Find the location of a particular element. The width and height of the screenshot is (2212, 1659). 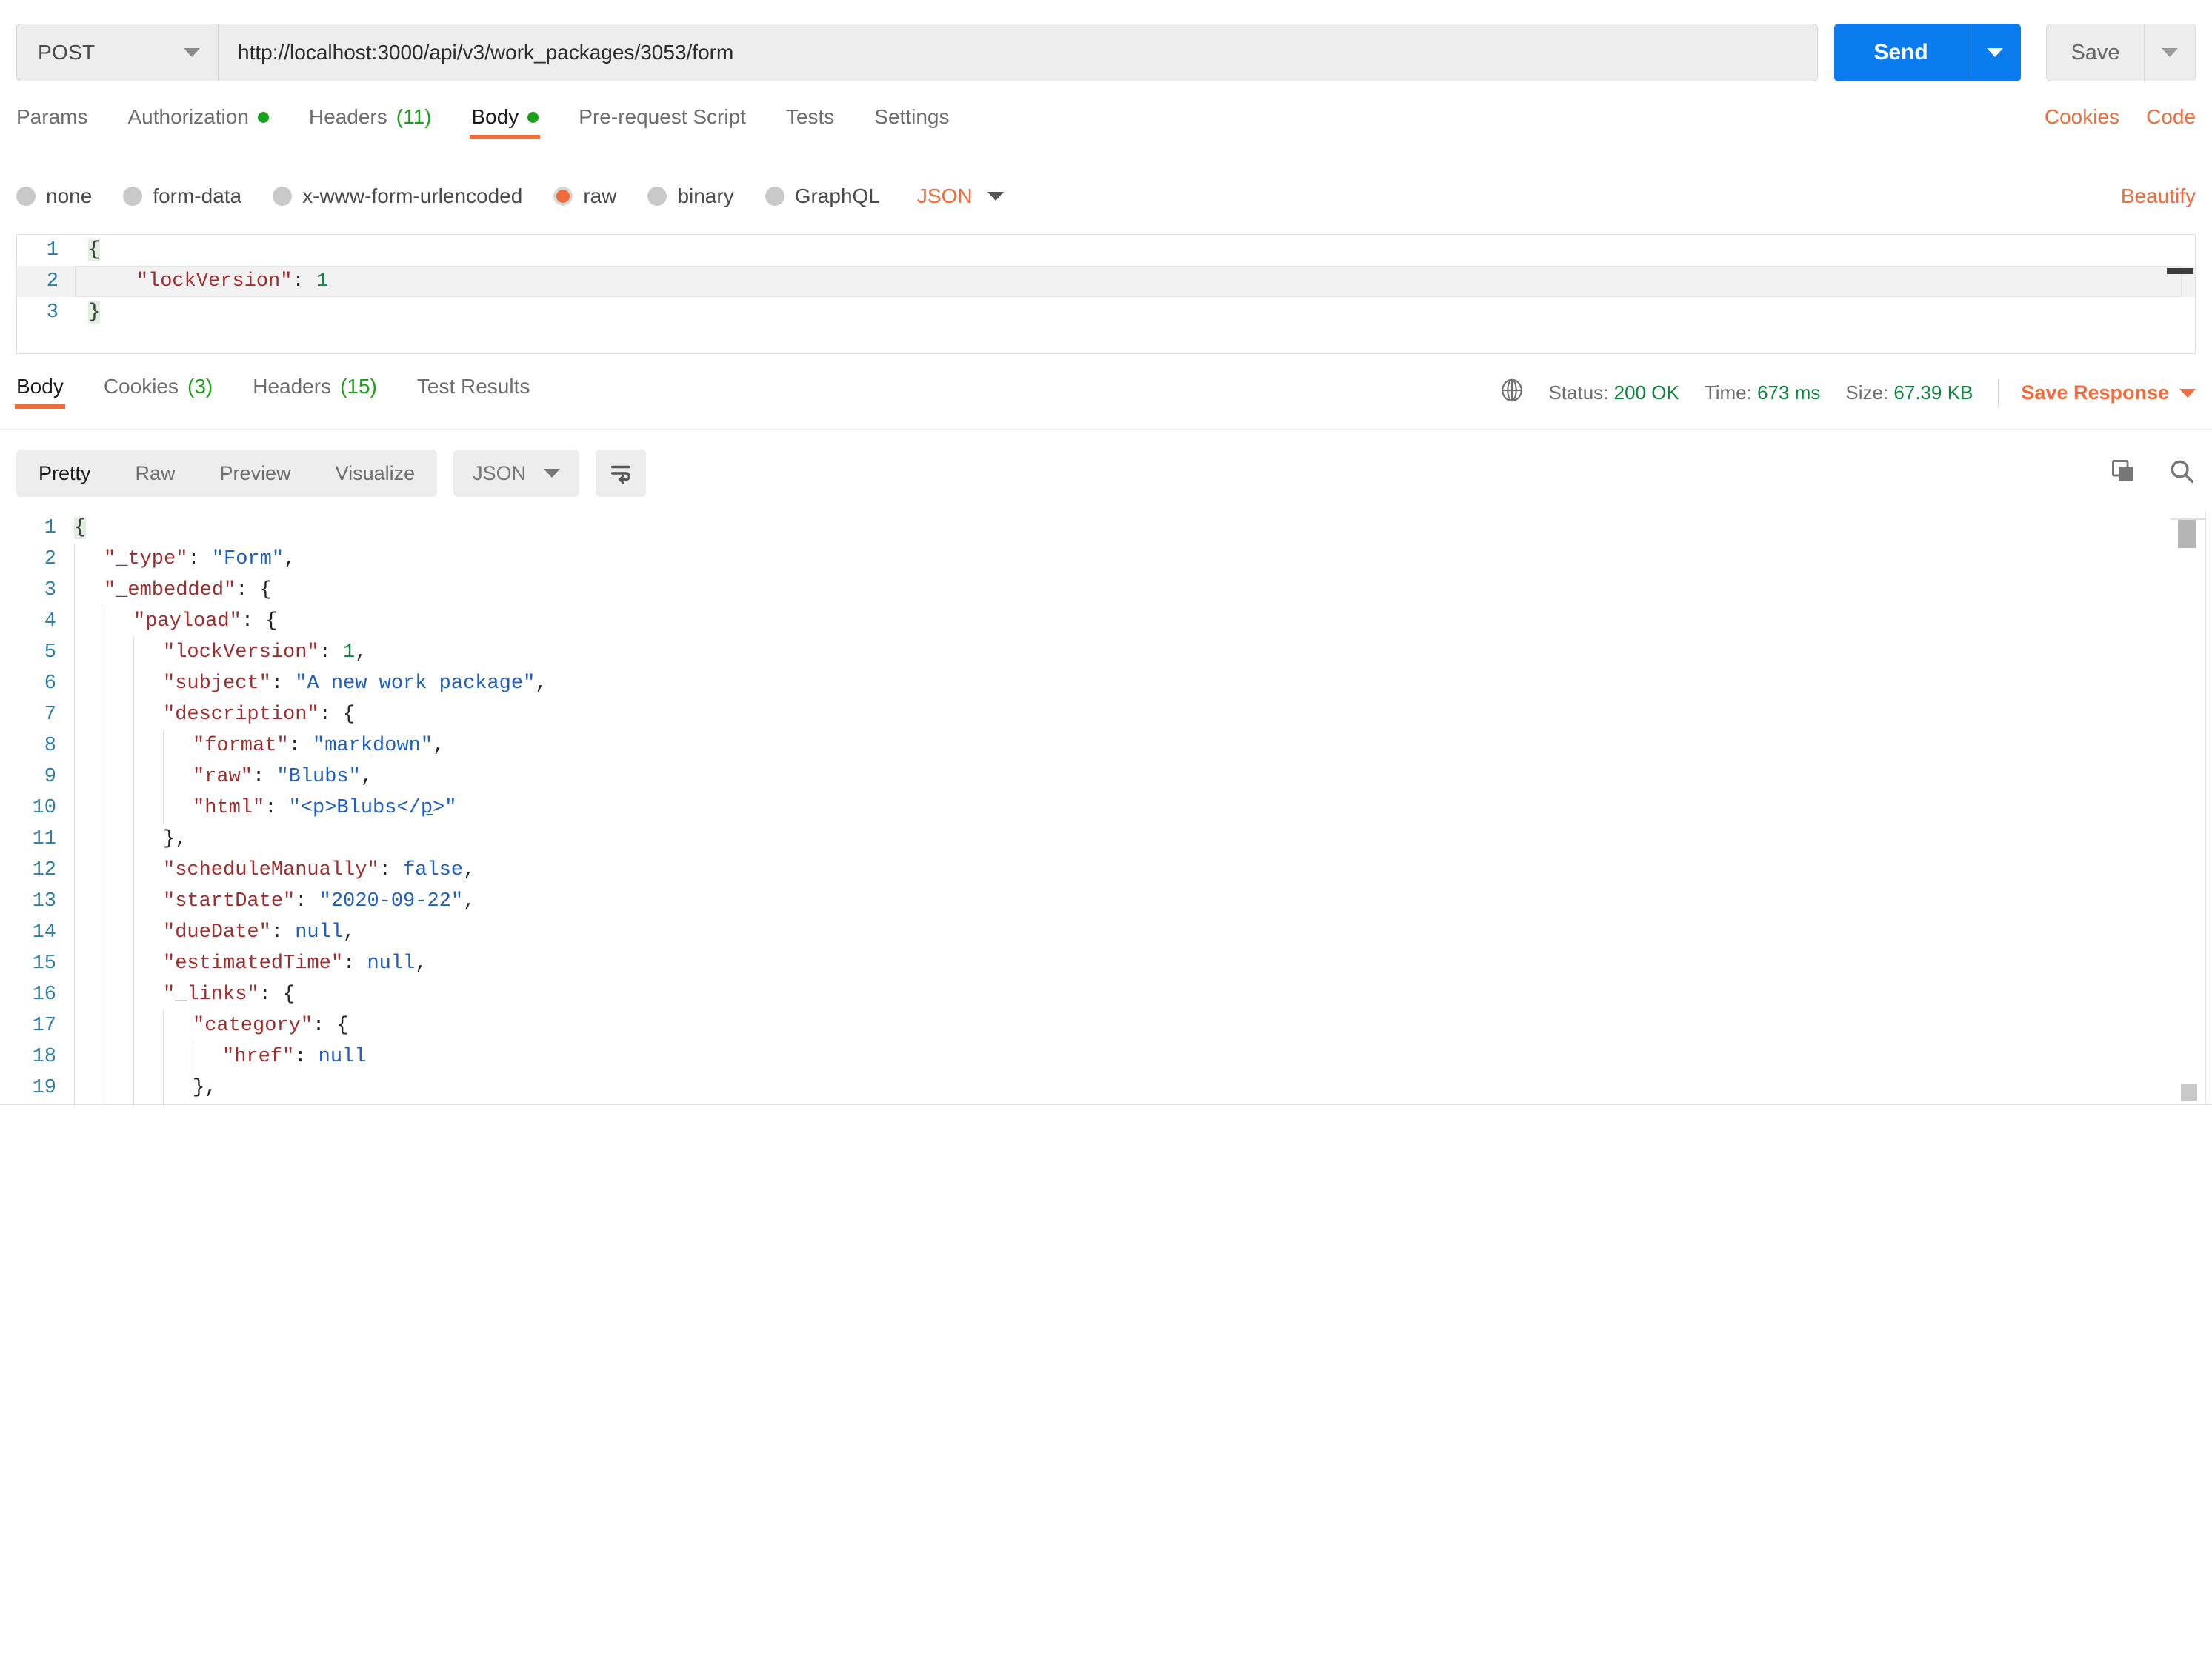

raw-format-select: JSON is located at coordinates (960, 196).